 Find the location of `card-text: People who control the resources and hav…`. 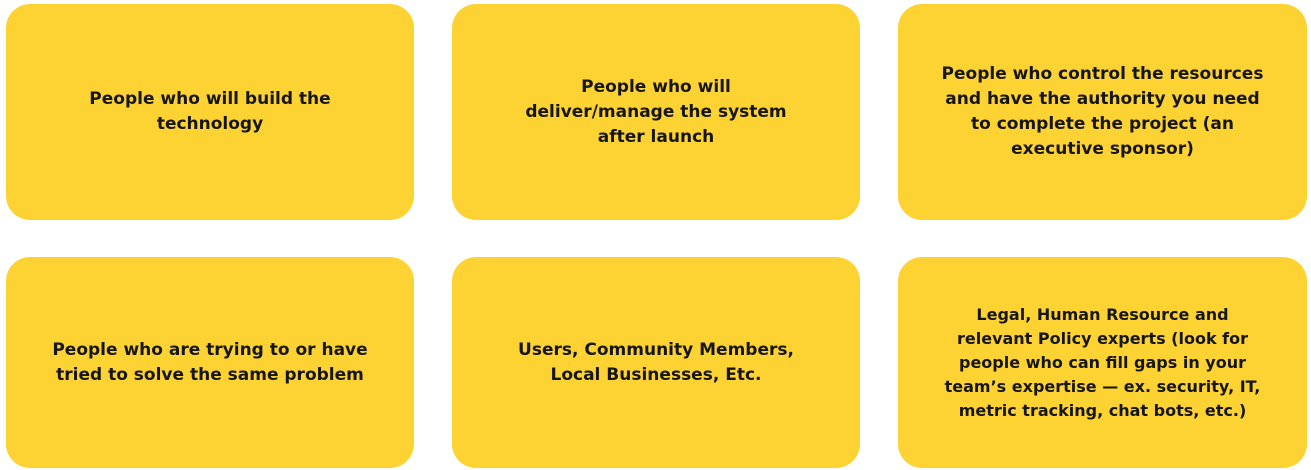

card-text: People who control the resources and hav… is located at coordinates (1102, 111).